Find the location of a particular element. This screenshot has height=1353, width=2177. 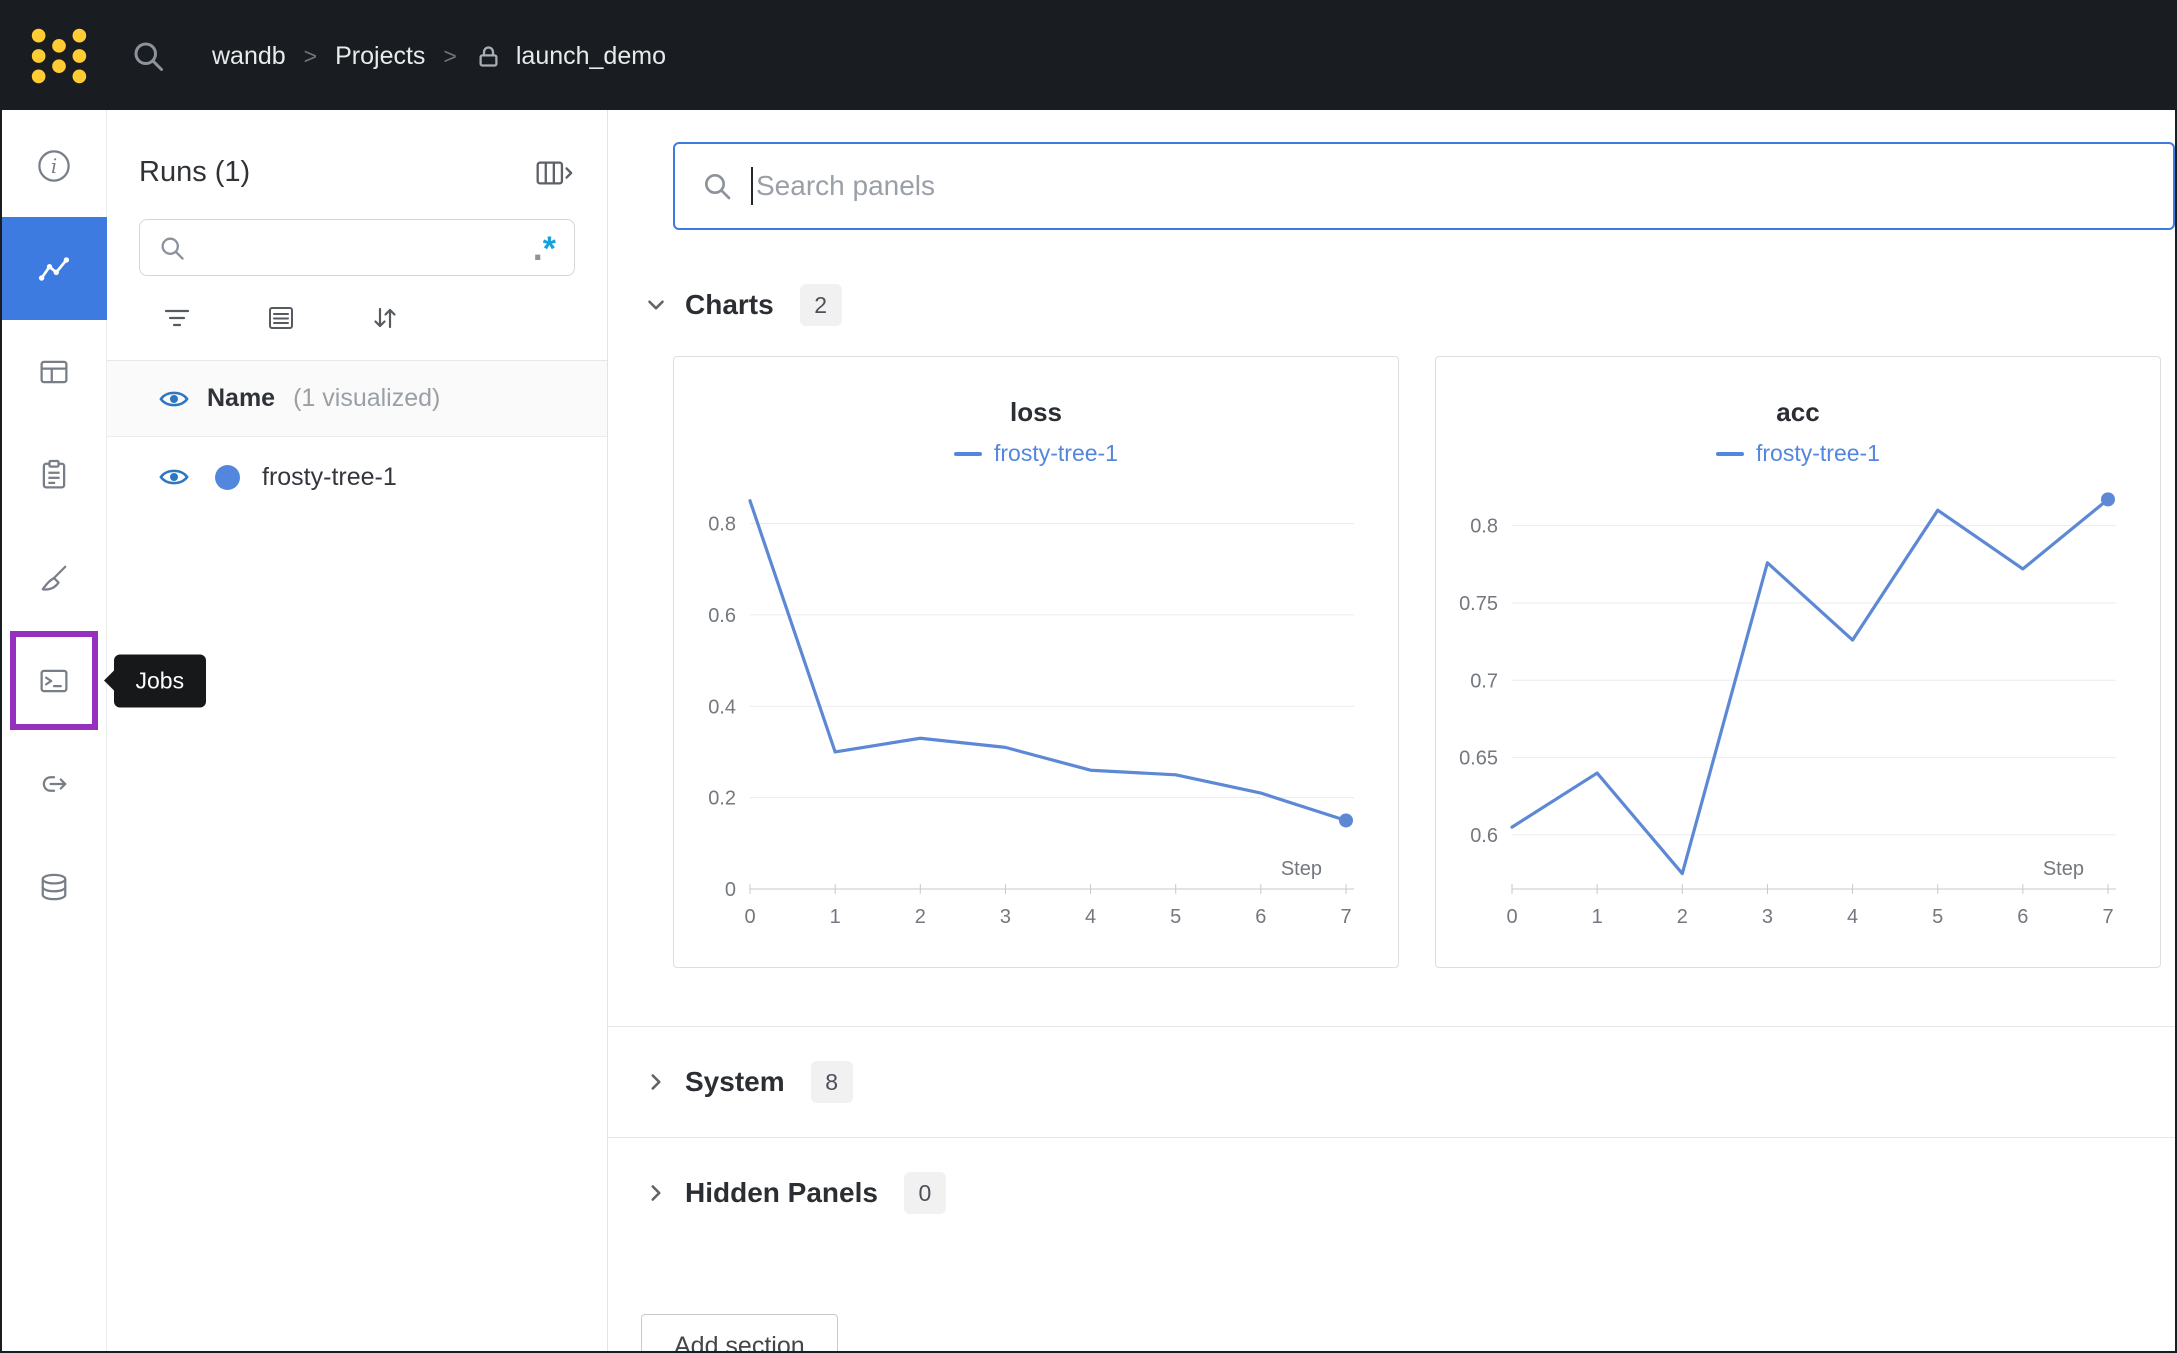

regex-toggle-icon: . * is located at coordinates (544, 247).